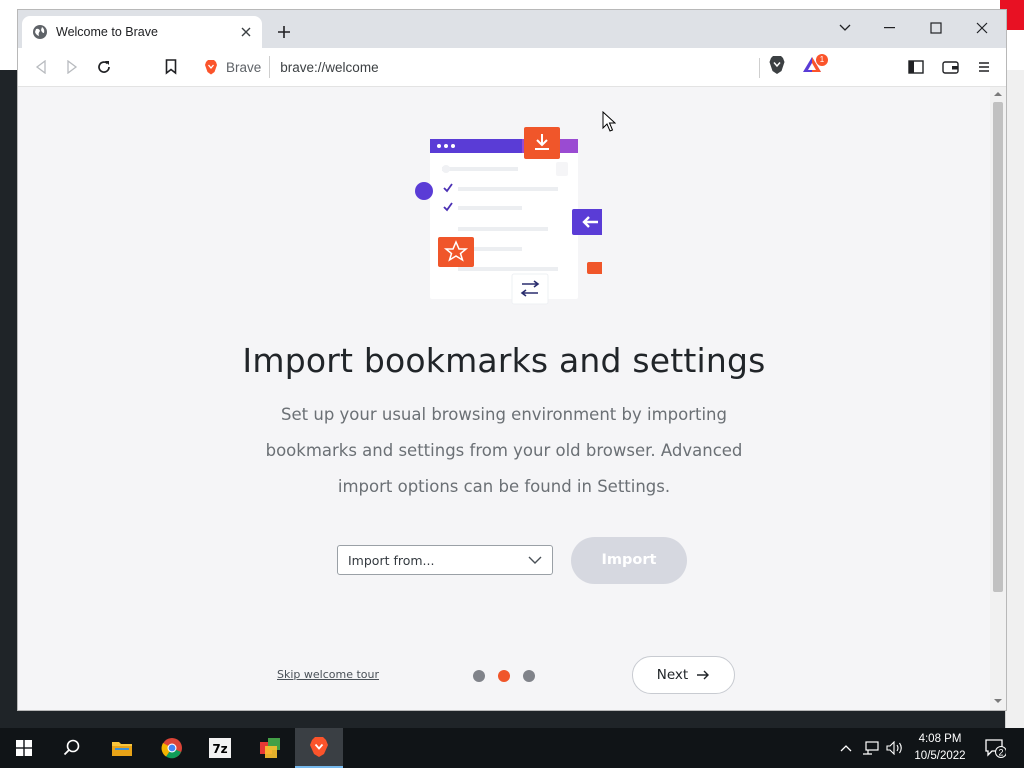 This screenshot has width=1024, height=768. I want to click on 7zip-icon: 7z, so click(220, 748).